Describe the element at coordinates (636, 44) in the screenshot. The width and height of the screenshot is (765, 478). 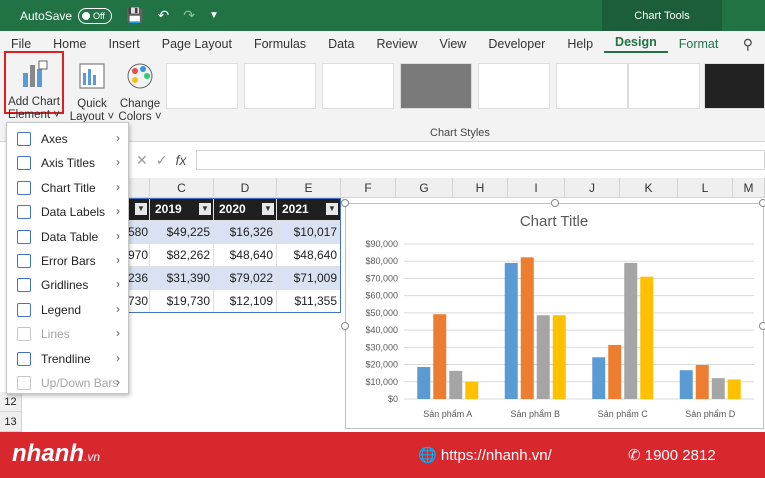
I see `tab-design: Design` at that location.